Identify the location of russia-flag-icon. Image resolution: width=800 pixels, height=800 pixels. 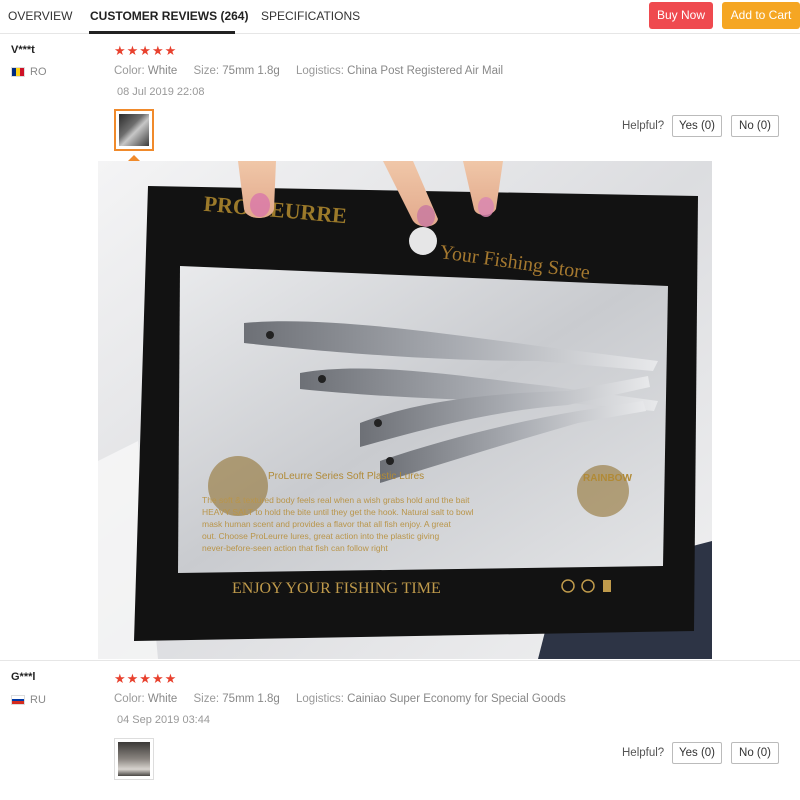
(18, 700).